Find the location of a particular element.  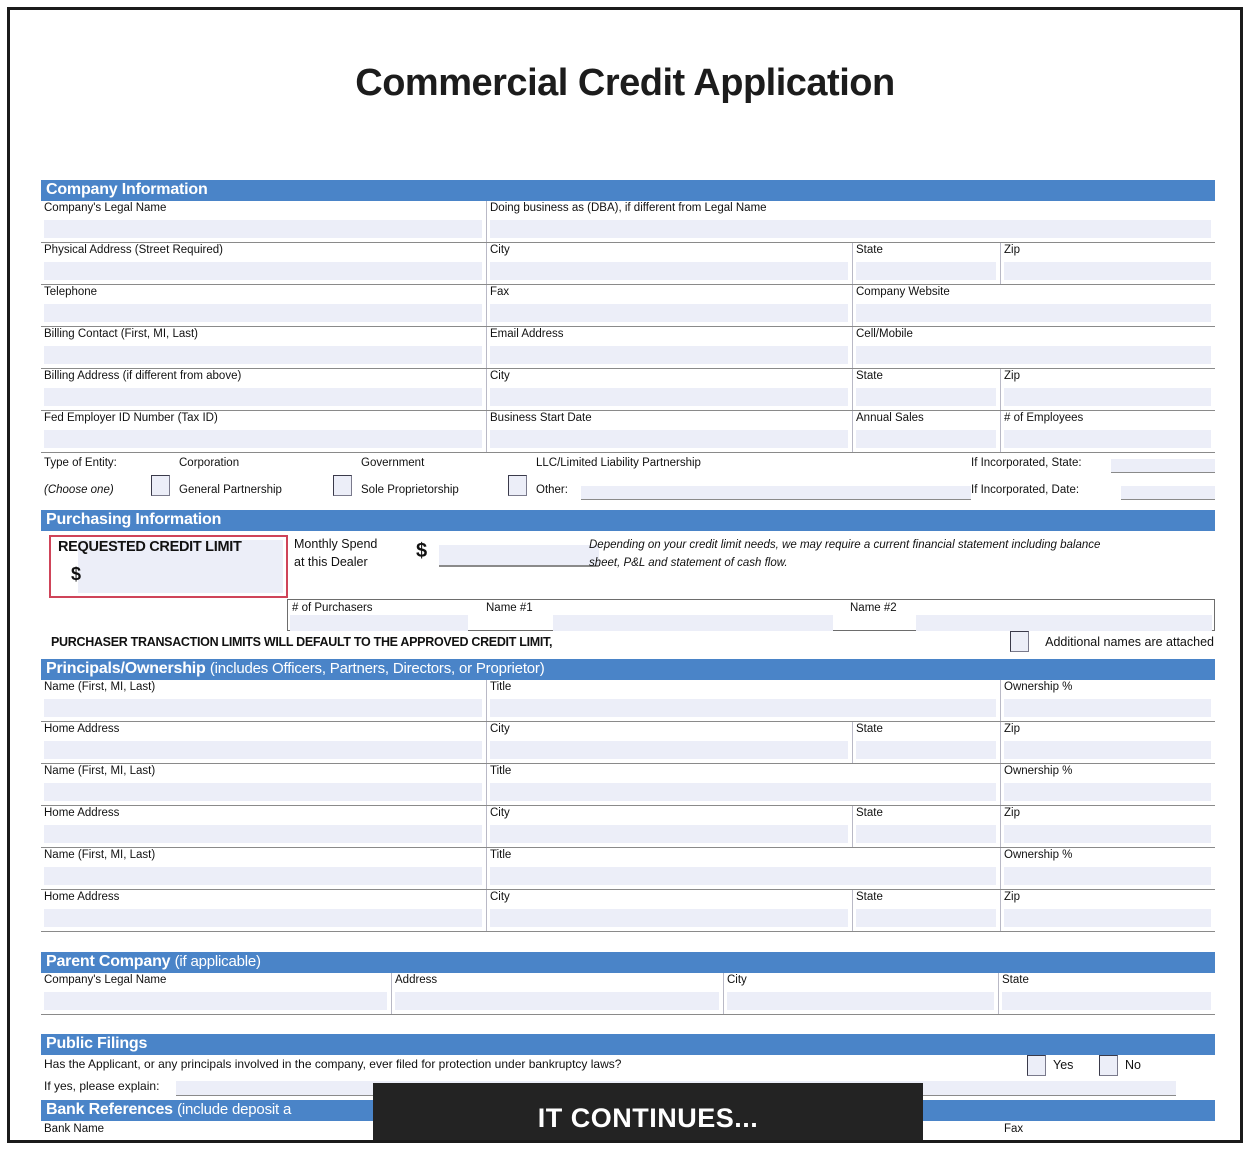

field-principal-1-state: State is located at coordinates (926, 742).